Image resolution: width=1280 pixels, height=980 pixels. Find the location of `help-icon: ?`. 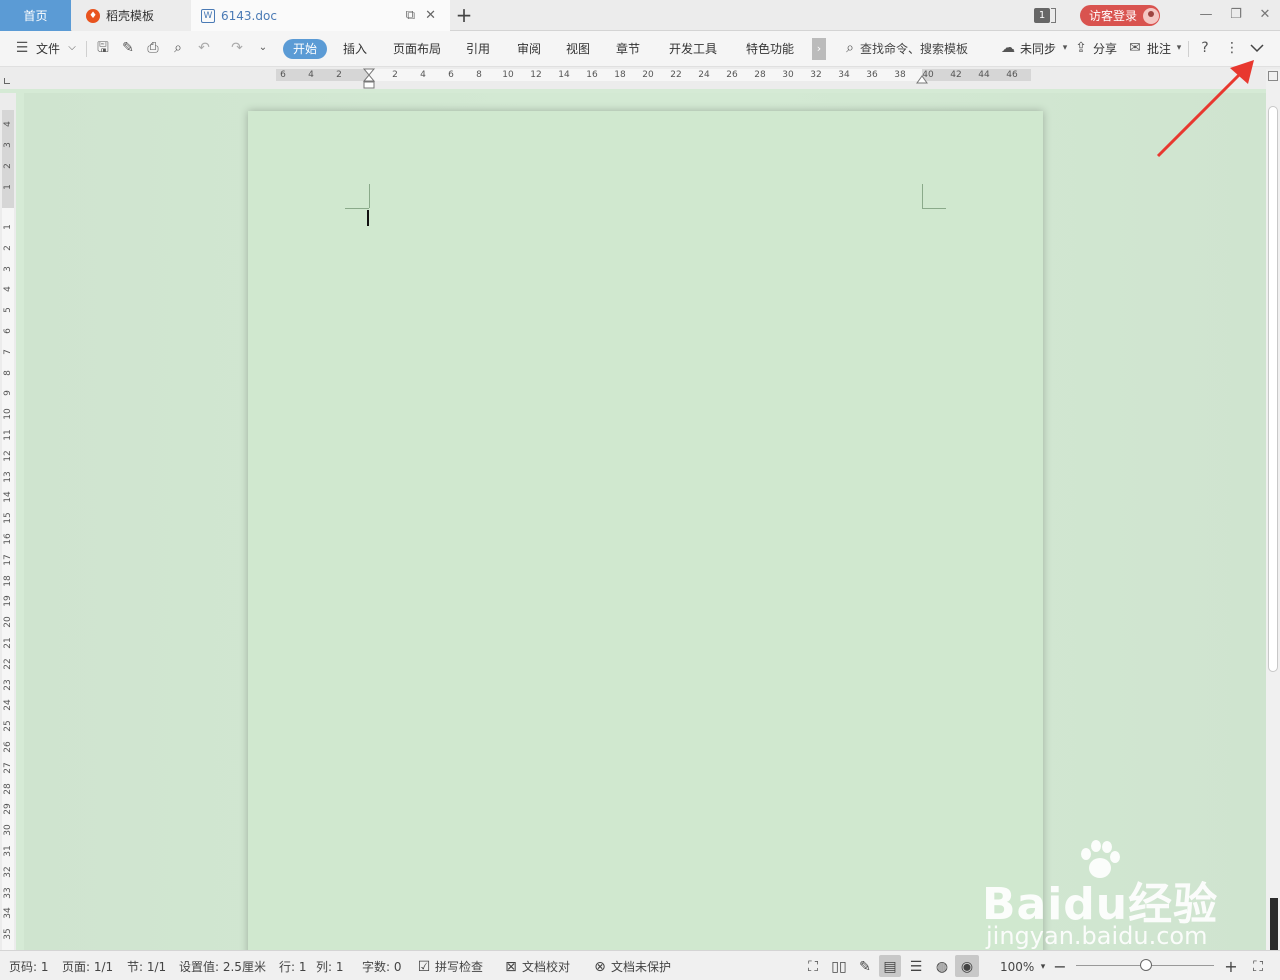

help-icon: ? is located at coordinates (1205, 48).